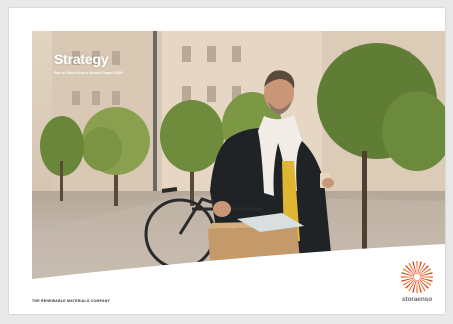 The height and width of the screenshot is (324, 453). I want to click on stora-enso-logo: storaenso, so click(417, 281).